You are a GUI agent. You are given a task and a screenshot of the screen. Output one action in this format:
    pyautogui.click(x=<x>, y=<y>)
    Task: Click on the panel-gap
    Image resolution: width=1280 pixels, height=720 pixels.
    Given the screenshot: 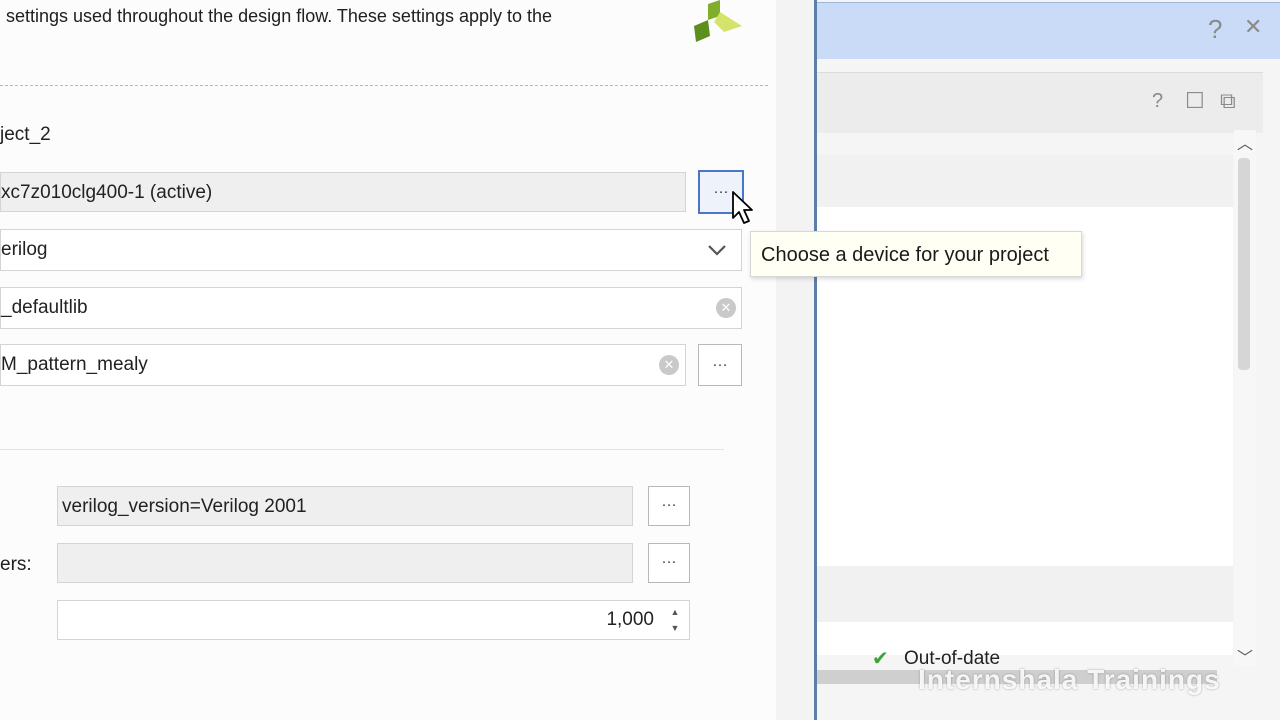 What is the action you would take?
    pyautogui.click(x=796, y=360)
    